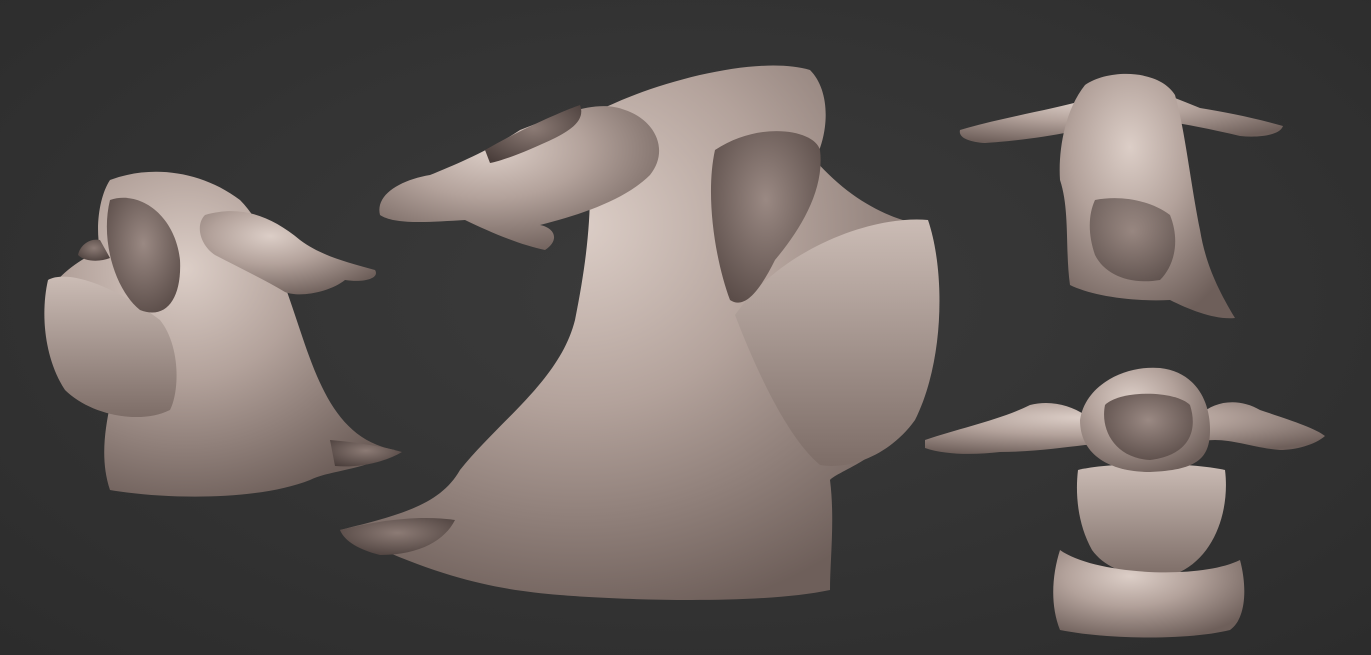  I want to click on creature-view-left, so click(223, 334).